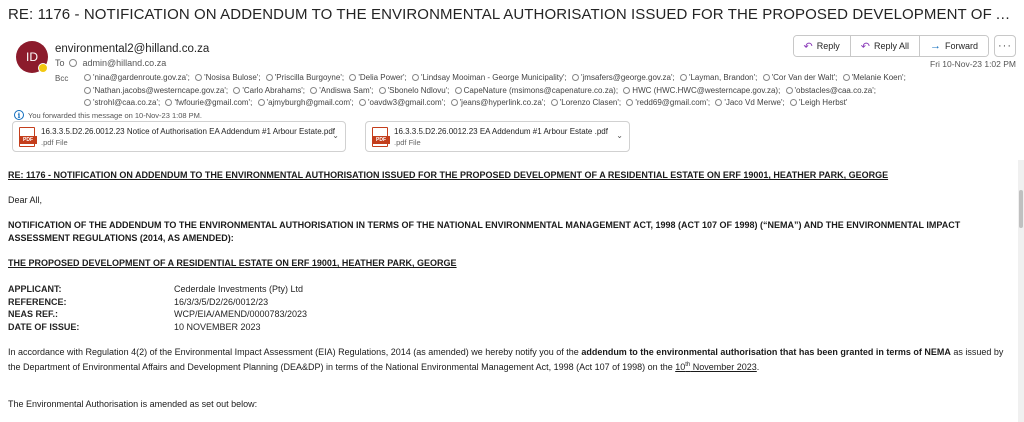 The height and width of the screenshot is (422, 1024). Describe the element at coordinates (799, 77) in the screenshot. I see `bcc-recipient: 'Cor Van der Walt';` at that location.